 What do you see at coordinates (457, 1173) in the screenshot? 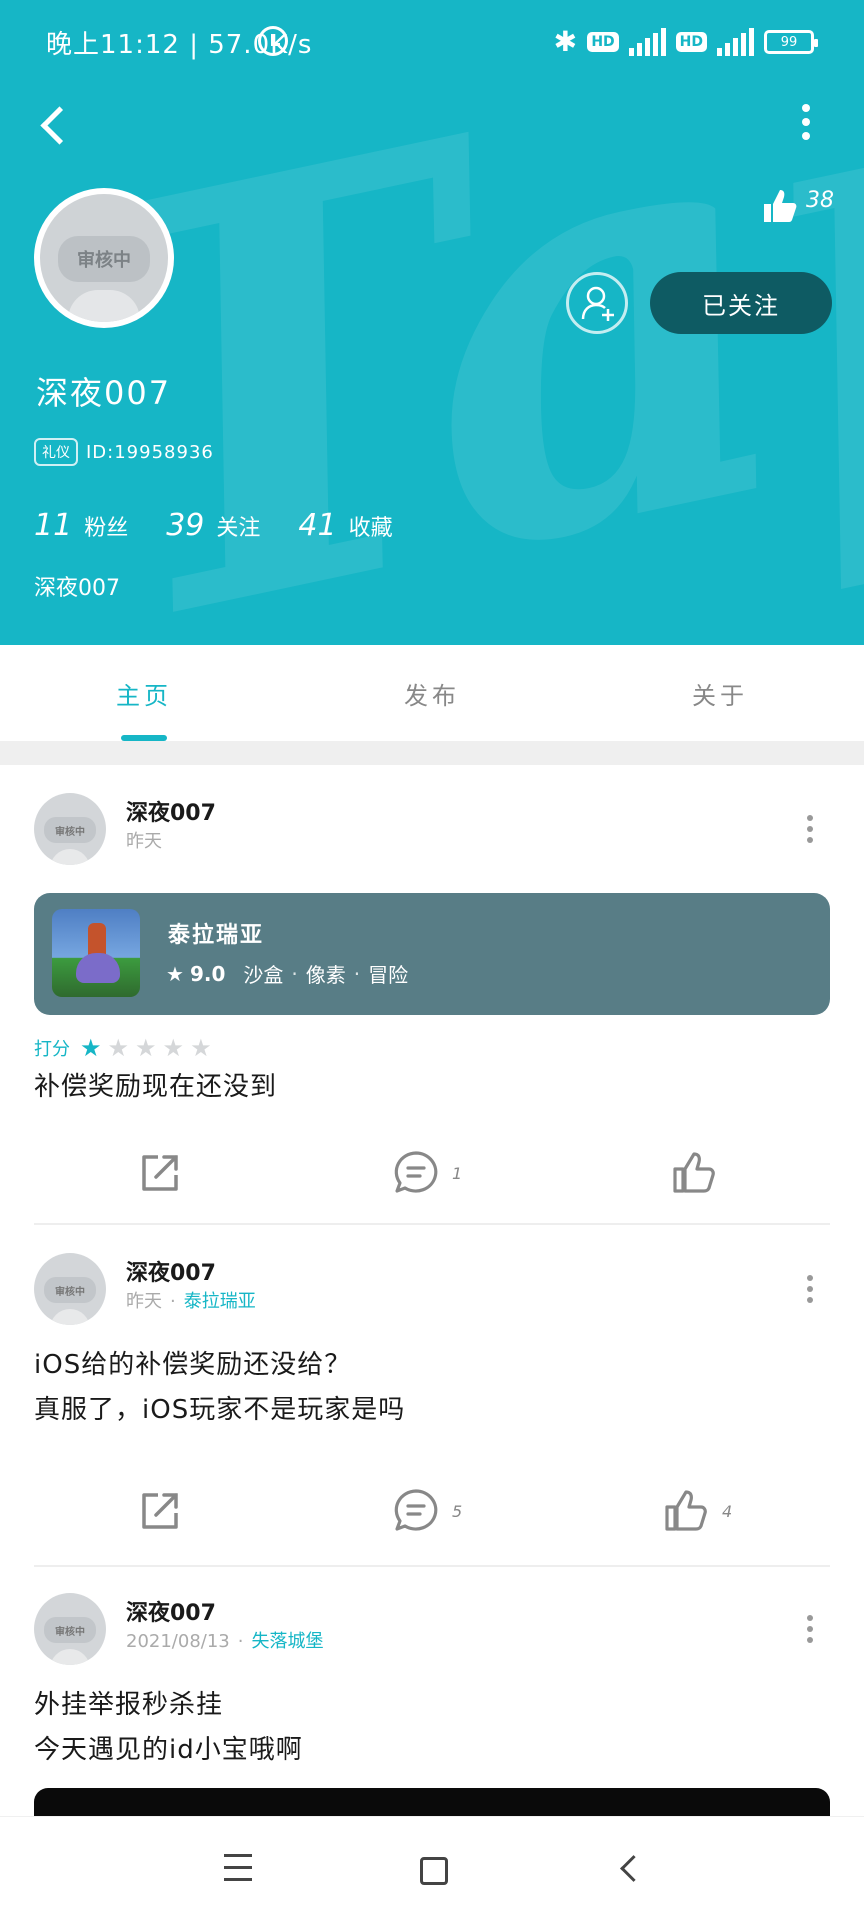
I see `comment-count: 1` at bounding box center [457, 1173].